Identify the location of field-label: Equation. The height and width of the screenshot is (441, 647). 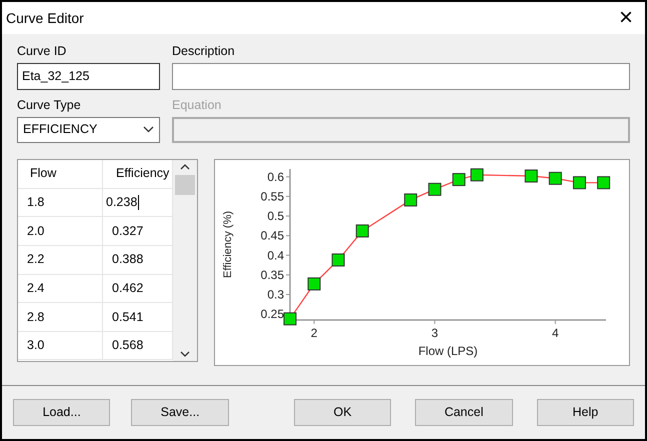
(197, 105).